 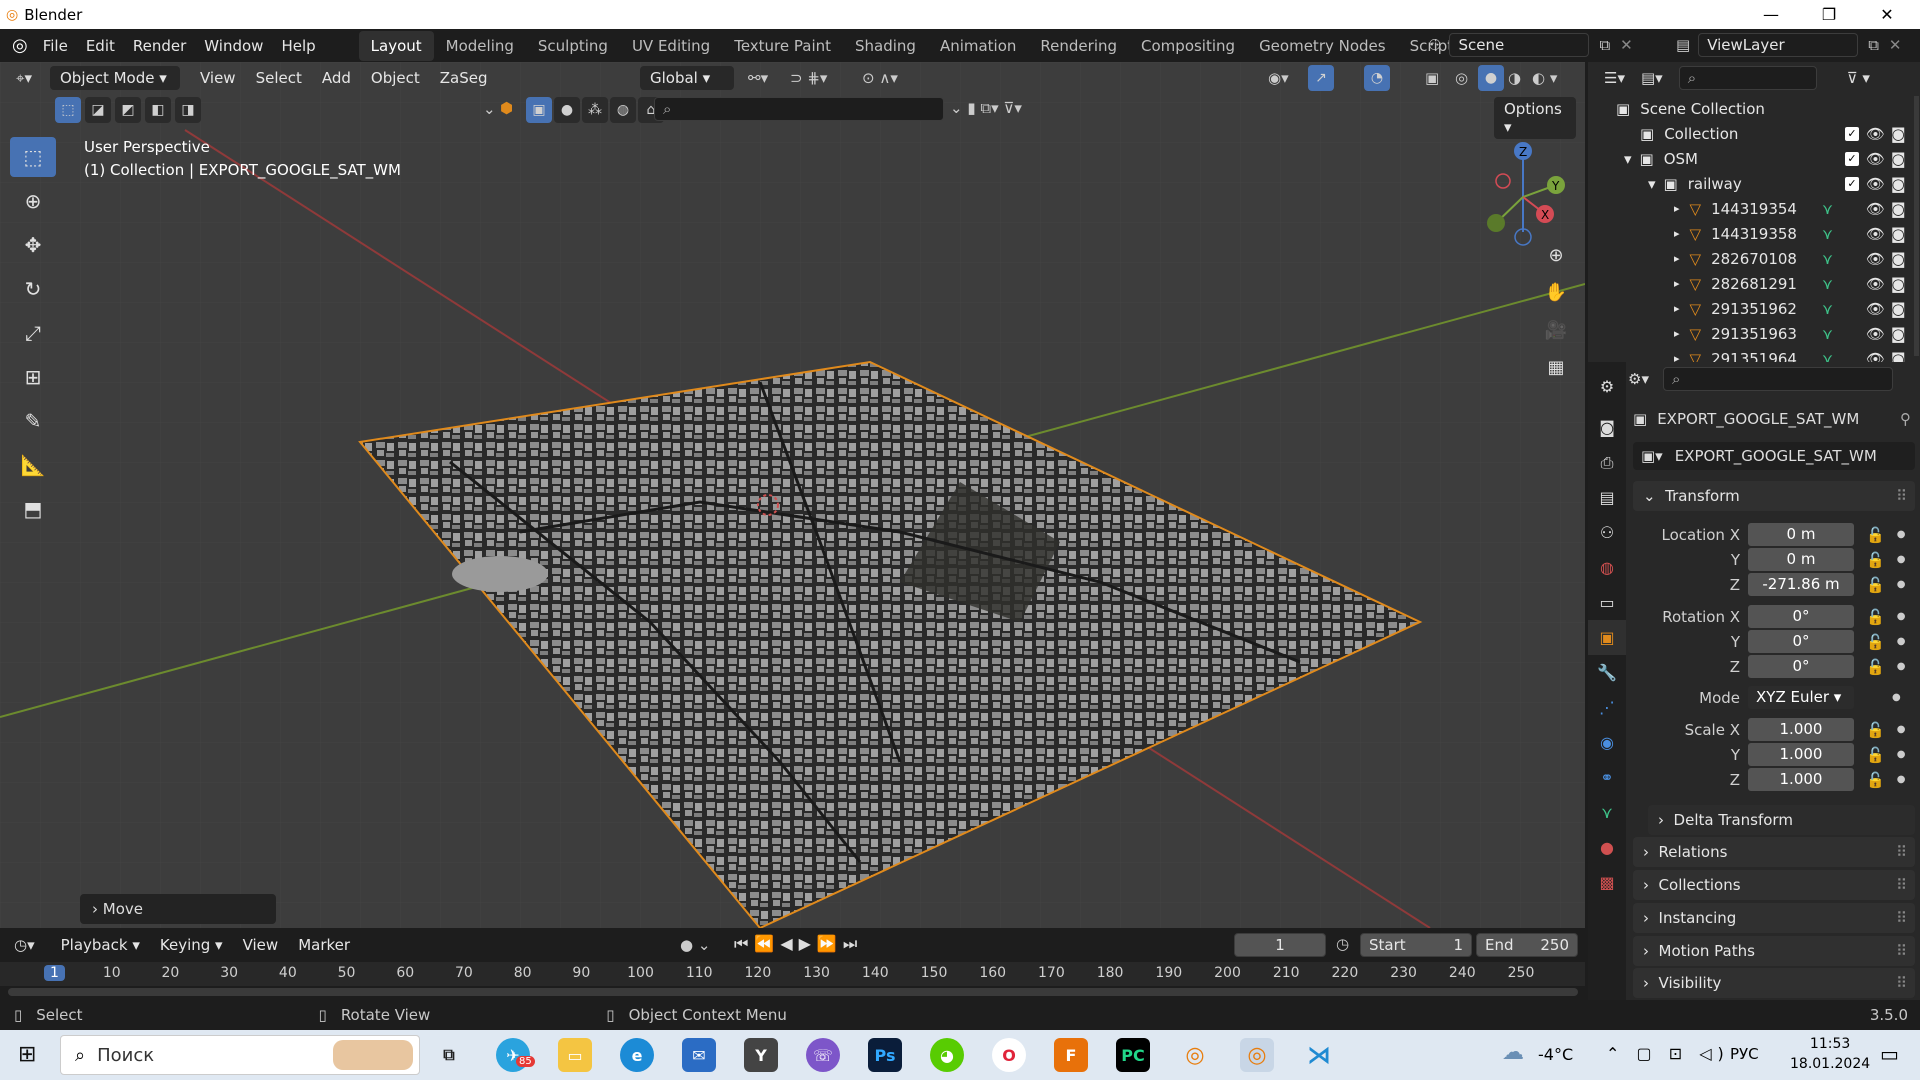 I want to click on outliner-row-object: ▸ ▽ 144319354 ⋎ 👁 ◙, so click(x=1754, y=208).